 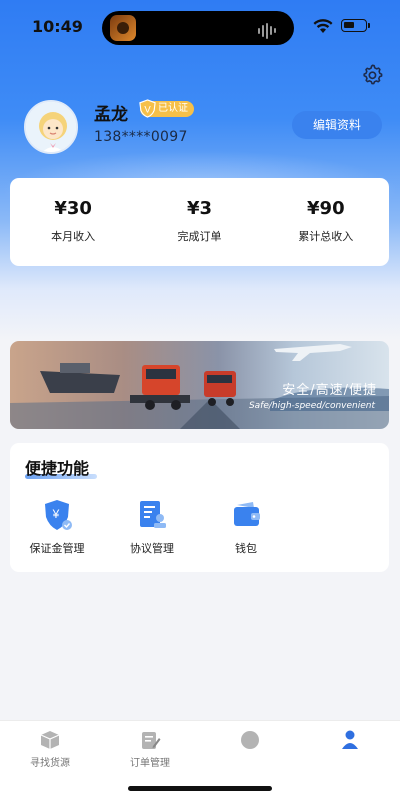 What do you see at coordinates (50, 740) in the screenshot?
I see `cargo-box-icon` at bounding box center [50, 740].